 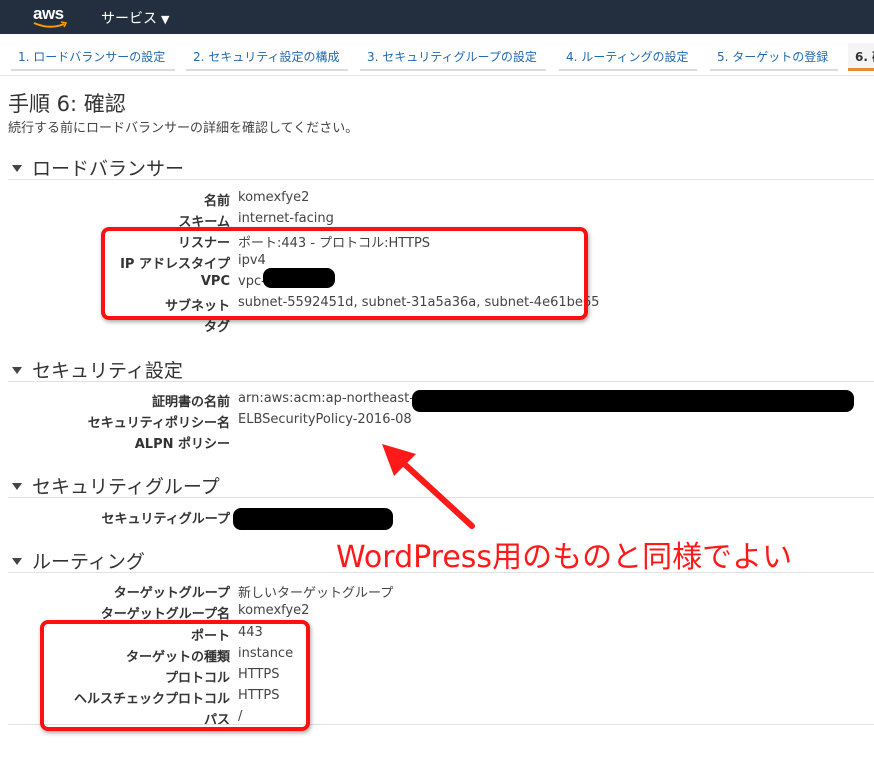 I want to click on page-subtitle: 続行する前にロードバランサーの詳細を確認してください。, so click(x=183, y=128).